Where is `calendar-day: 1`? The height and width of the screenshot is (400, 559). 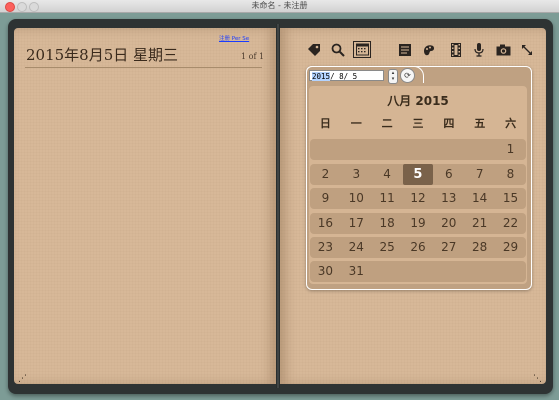
calendar-day: 1 is located at coordinates (510, 149).